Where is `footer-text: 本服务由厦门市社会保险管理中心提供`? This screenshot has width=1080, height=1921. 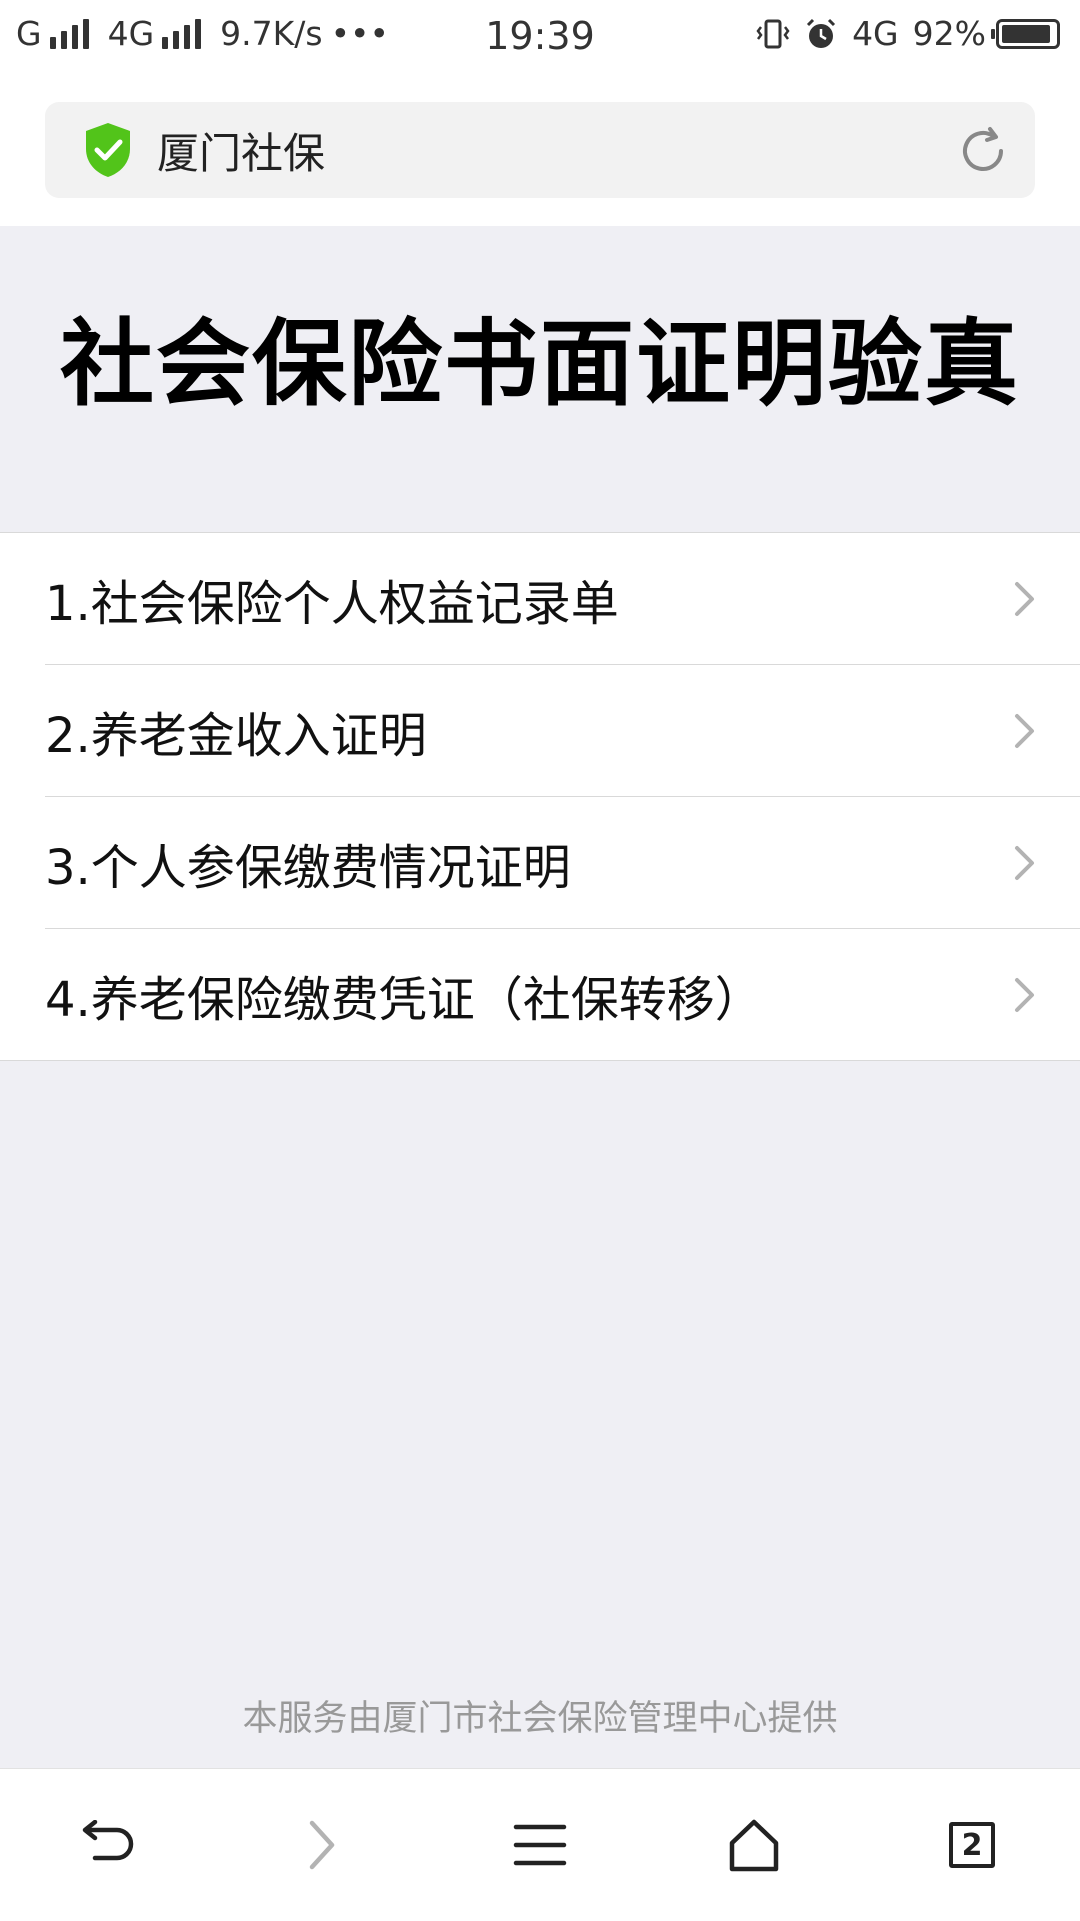 footer-text: 本服务由厦门市社会保险管理中心提供 is located at coordinates (540, 1719).